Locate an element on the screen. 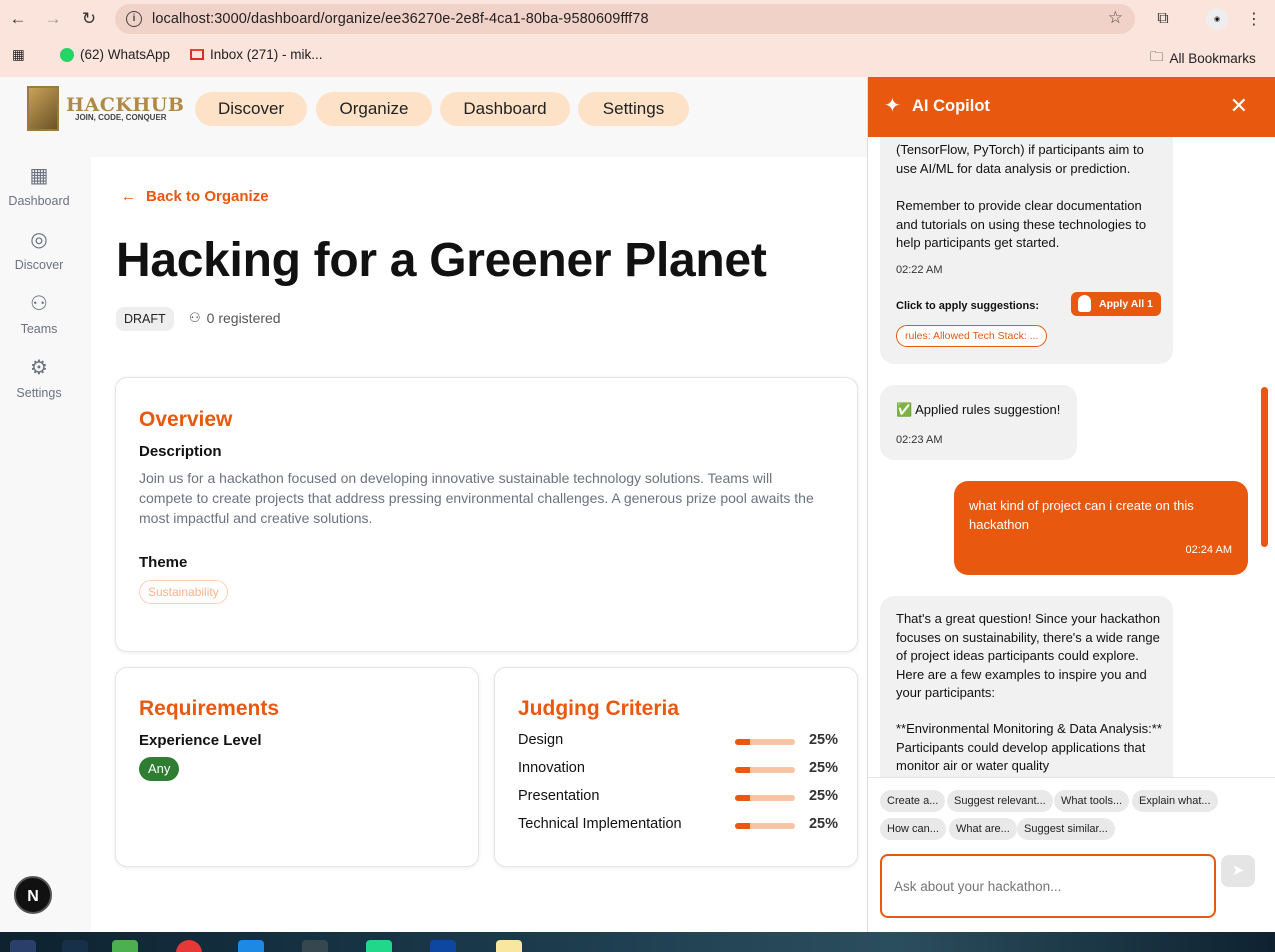 This screenshot has width=1275, height=952. apply-suggestions-label: Click to apply suggestions: is located at coordinates (968, 306).